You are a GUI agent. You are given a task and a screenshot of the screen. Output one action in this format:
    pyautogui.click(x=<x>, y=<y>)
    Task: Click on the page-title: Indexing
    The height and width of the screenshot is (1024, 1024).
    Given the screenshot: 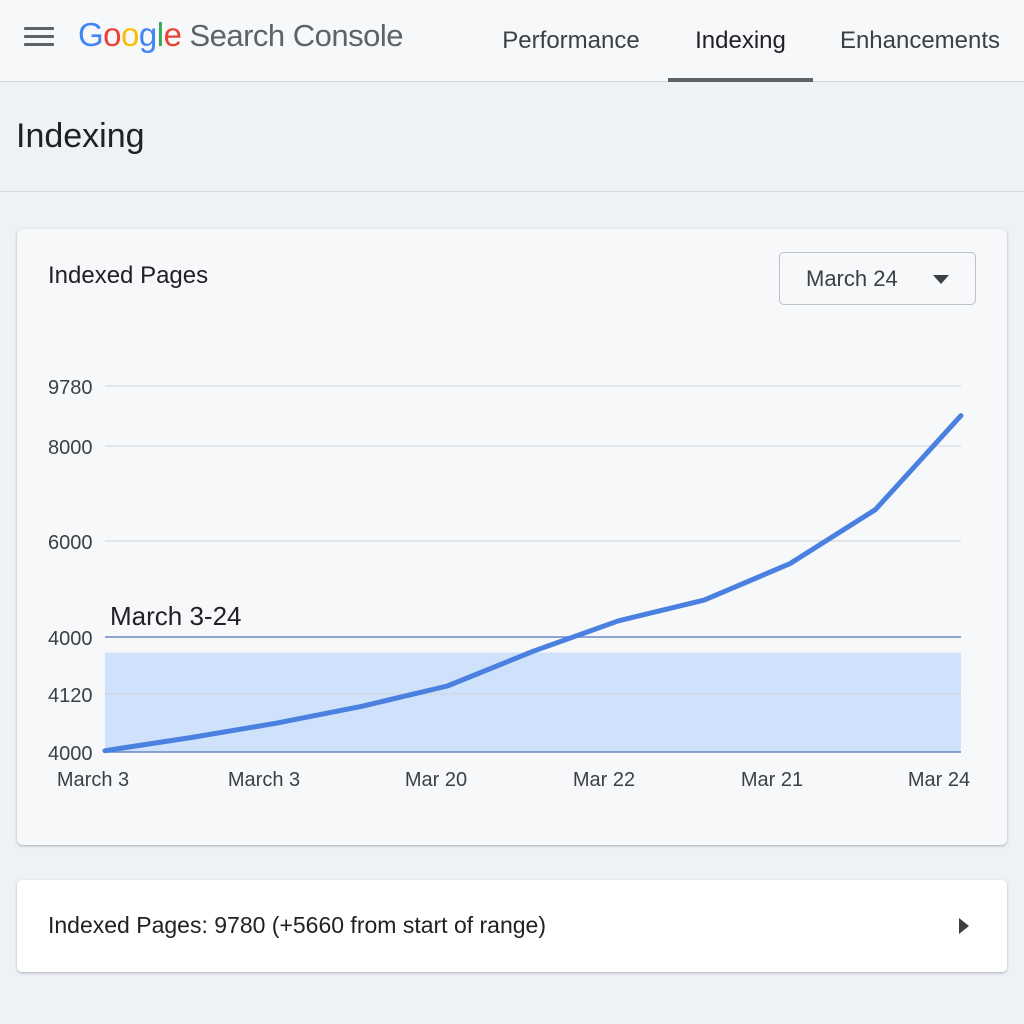 What is the action you would take?
    pyautogui.click(x=80, y=136)
    